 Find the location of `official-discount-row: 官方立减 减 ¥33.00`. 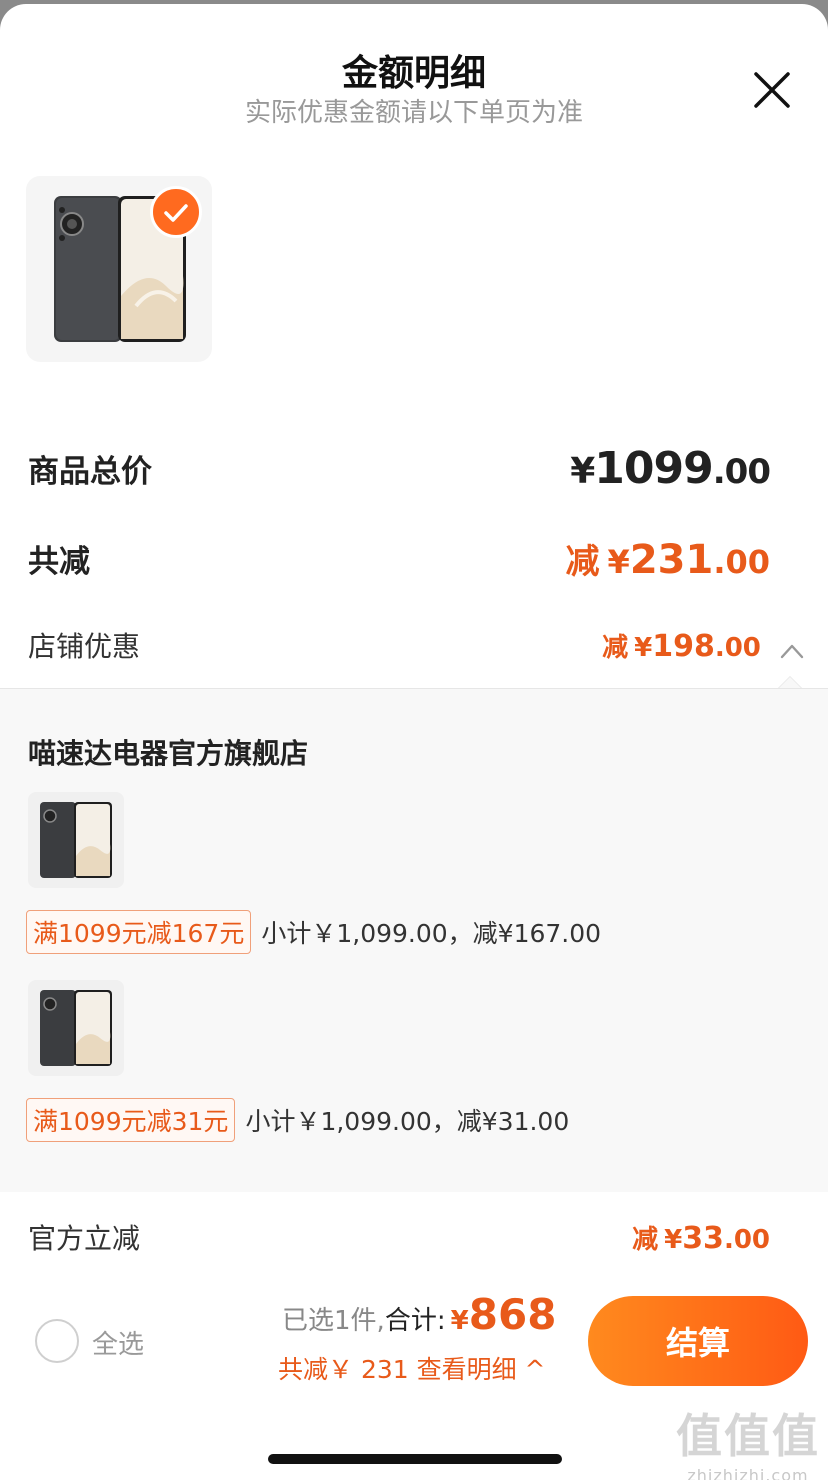

official-discount-row: 官方立减 减 ¥33.00 is located at coordinates (399, 1237).